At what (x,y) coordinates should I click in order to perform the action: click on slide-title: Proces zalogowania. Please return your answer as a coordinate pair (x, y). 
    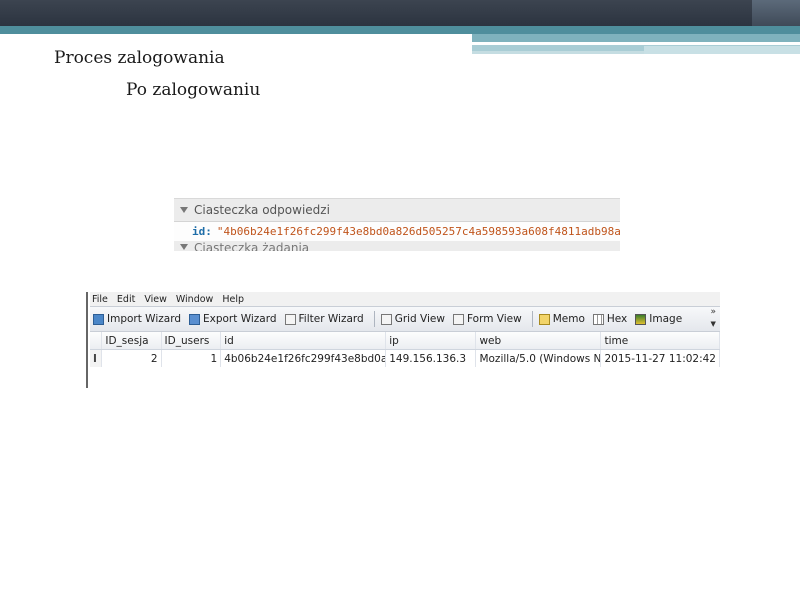
    Looking at the image, I should click on (139, 58).